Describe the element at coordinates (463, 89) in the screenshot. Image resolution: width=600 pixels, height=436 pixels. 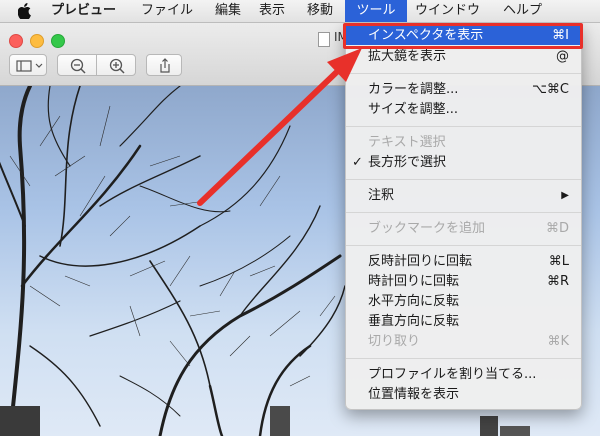
I see `menu-item-adjust-color: カラーを調整... ⌥⌘C` at that location.